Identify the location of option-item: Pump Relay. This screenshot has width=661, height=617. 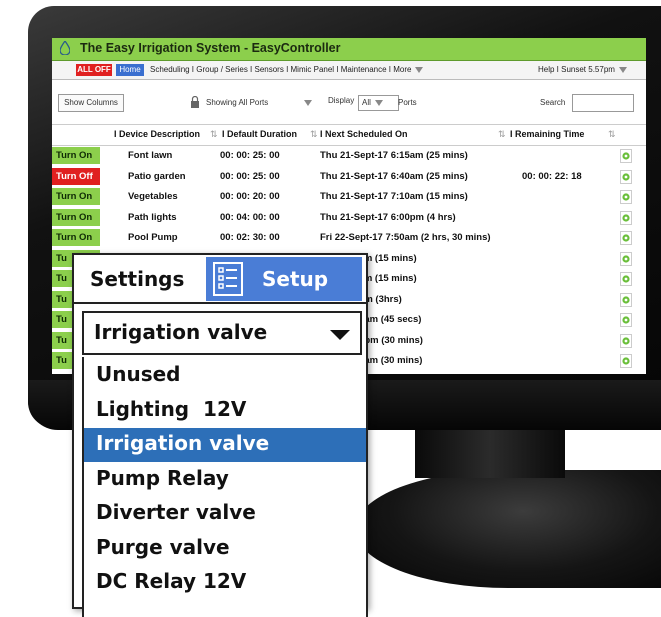
(225, 480).